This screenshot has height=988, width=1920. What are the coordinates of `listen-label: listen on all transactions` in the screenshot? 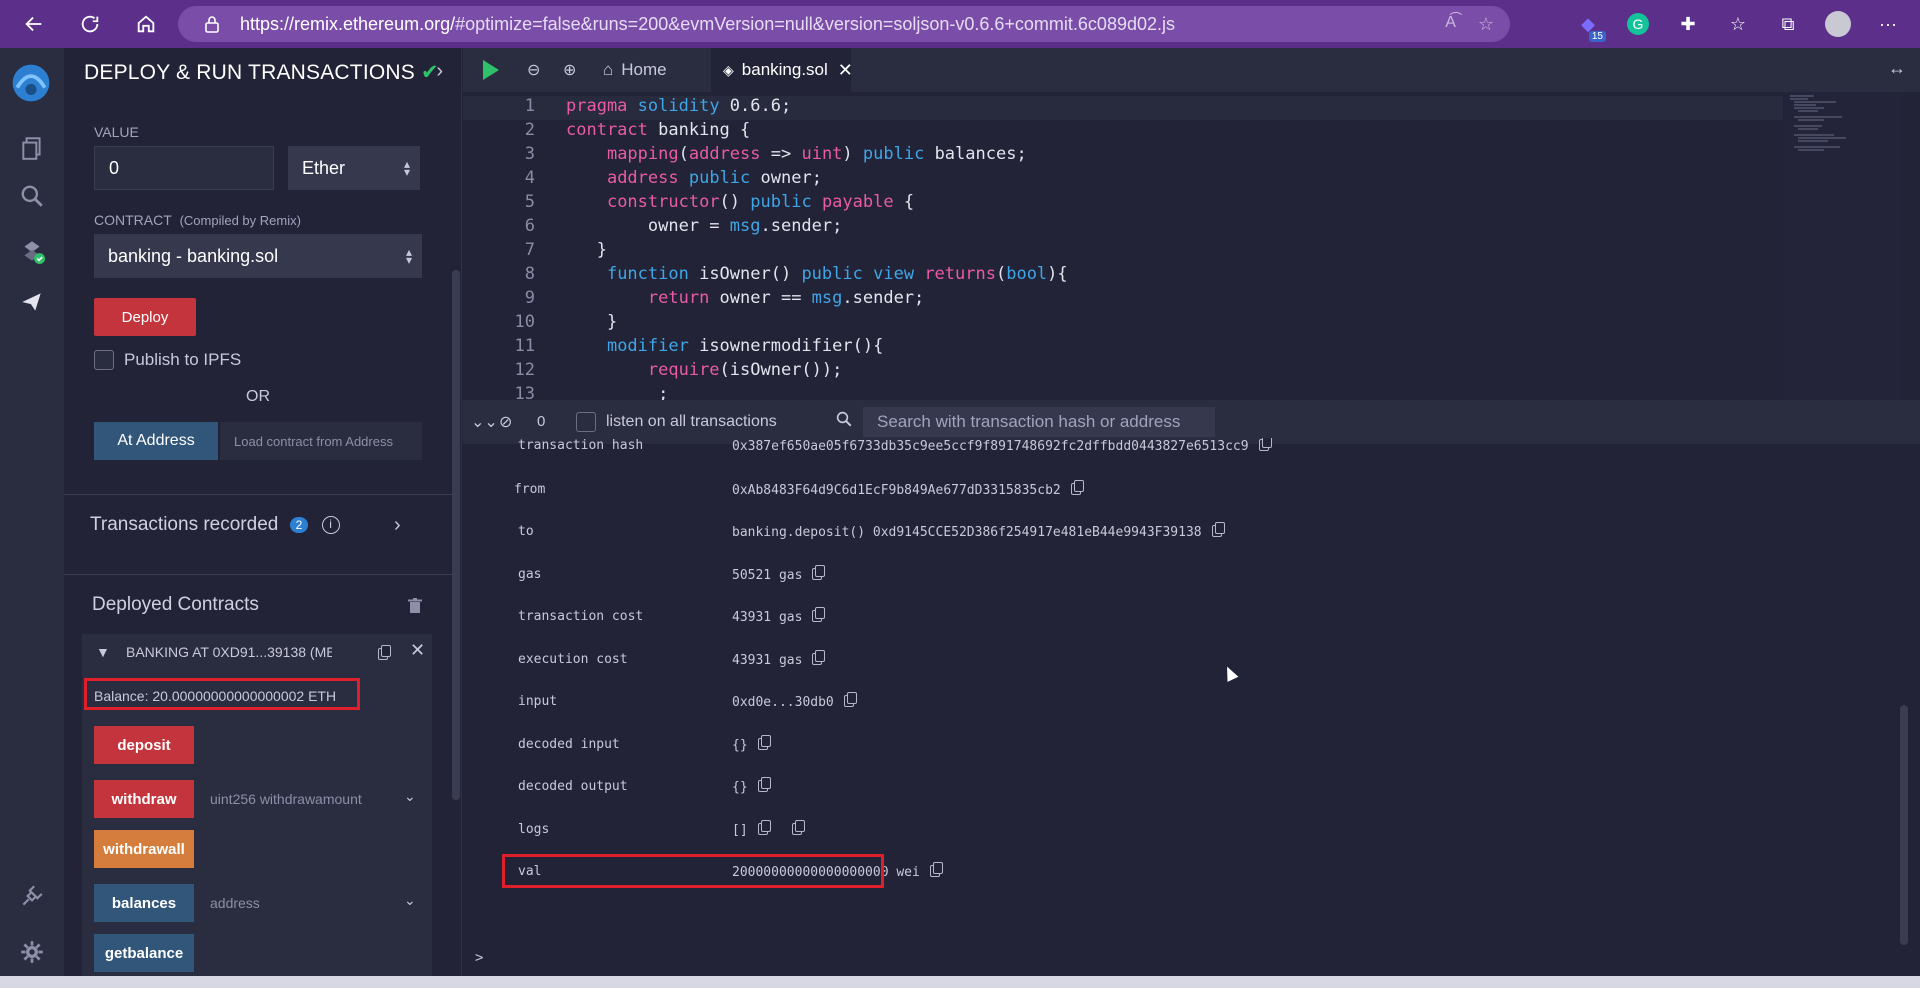 It's located at (691, 421).